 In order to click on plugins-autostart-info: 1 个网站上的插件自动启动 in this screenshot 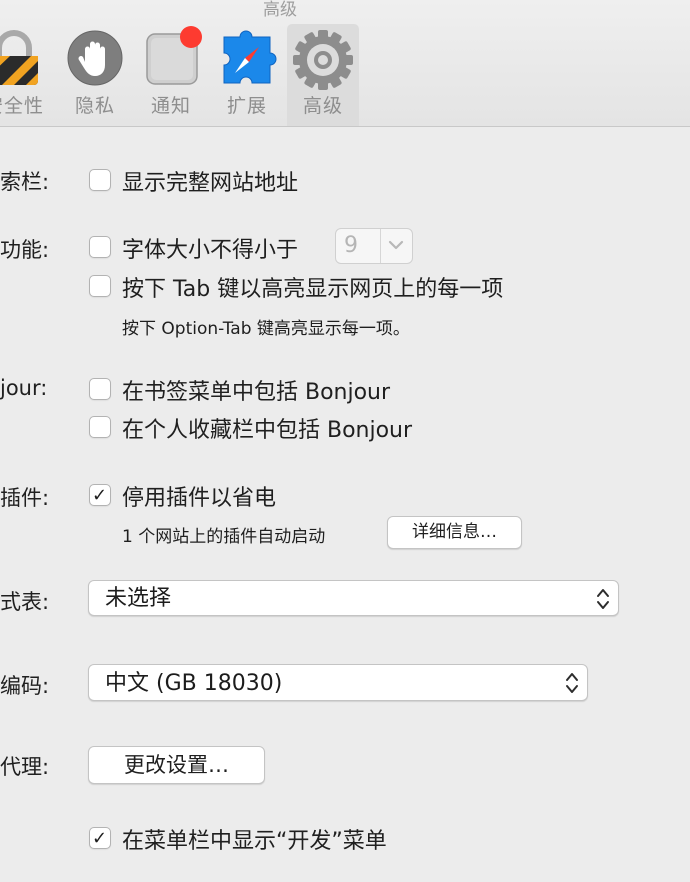, I will do `click(224, 537)`.